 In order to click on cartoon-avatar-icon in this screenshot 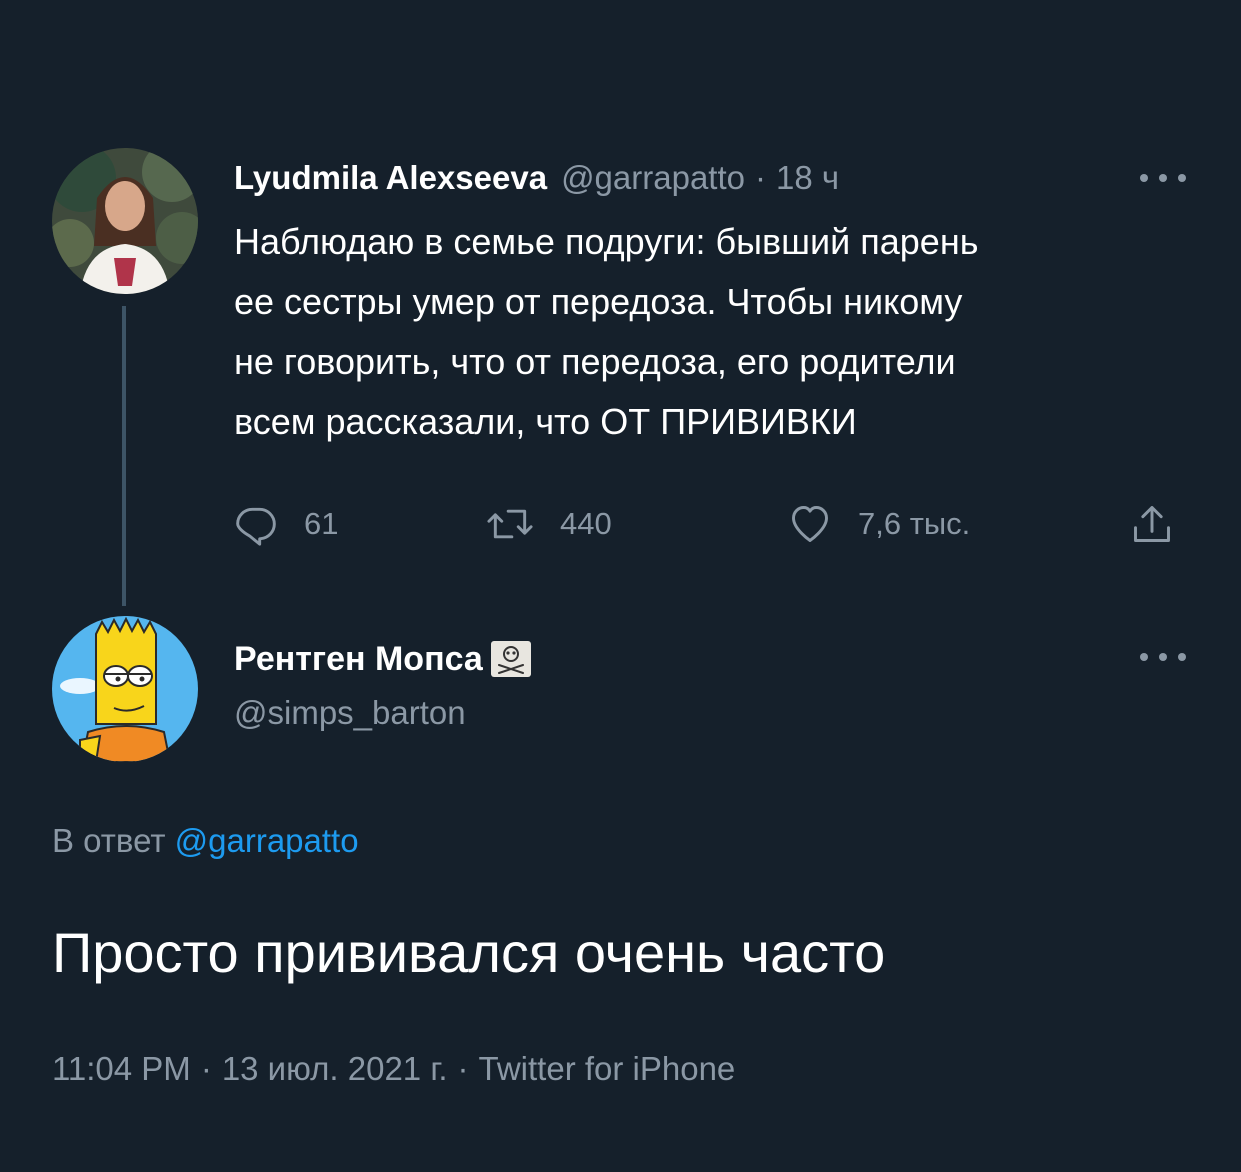, I will do `click(125, 689)`.